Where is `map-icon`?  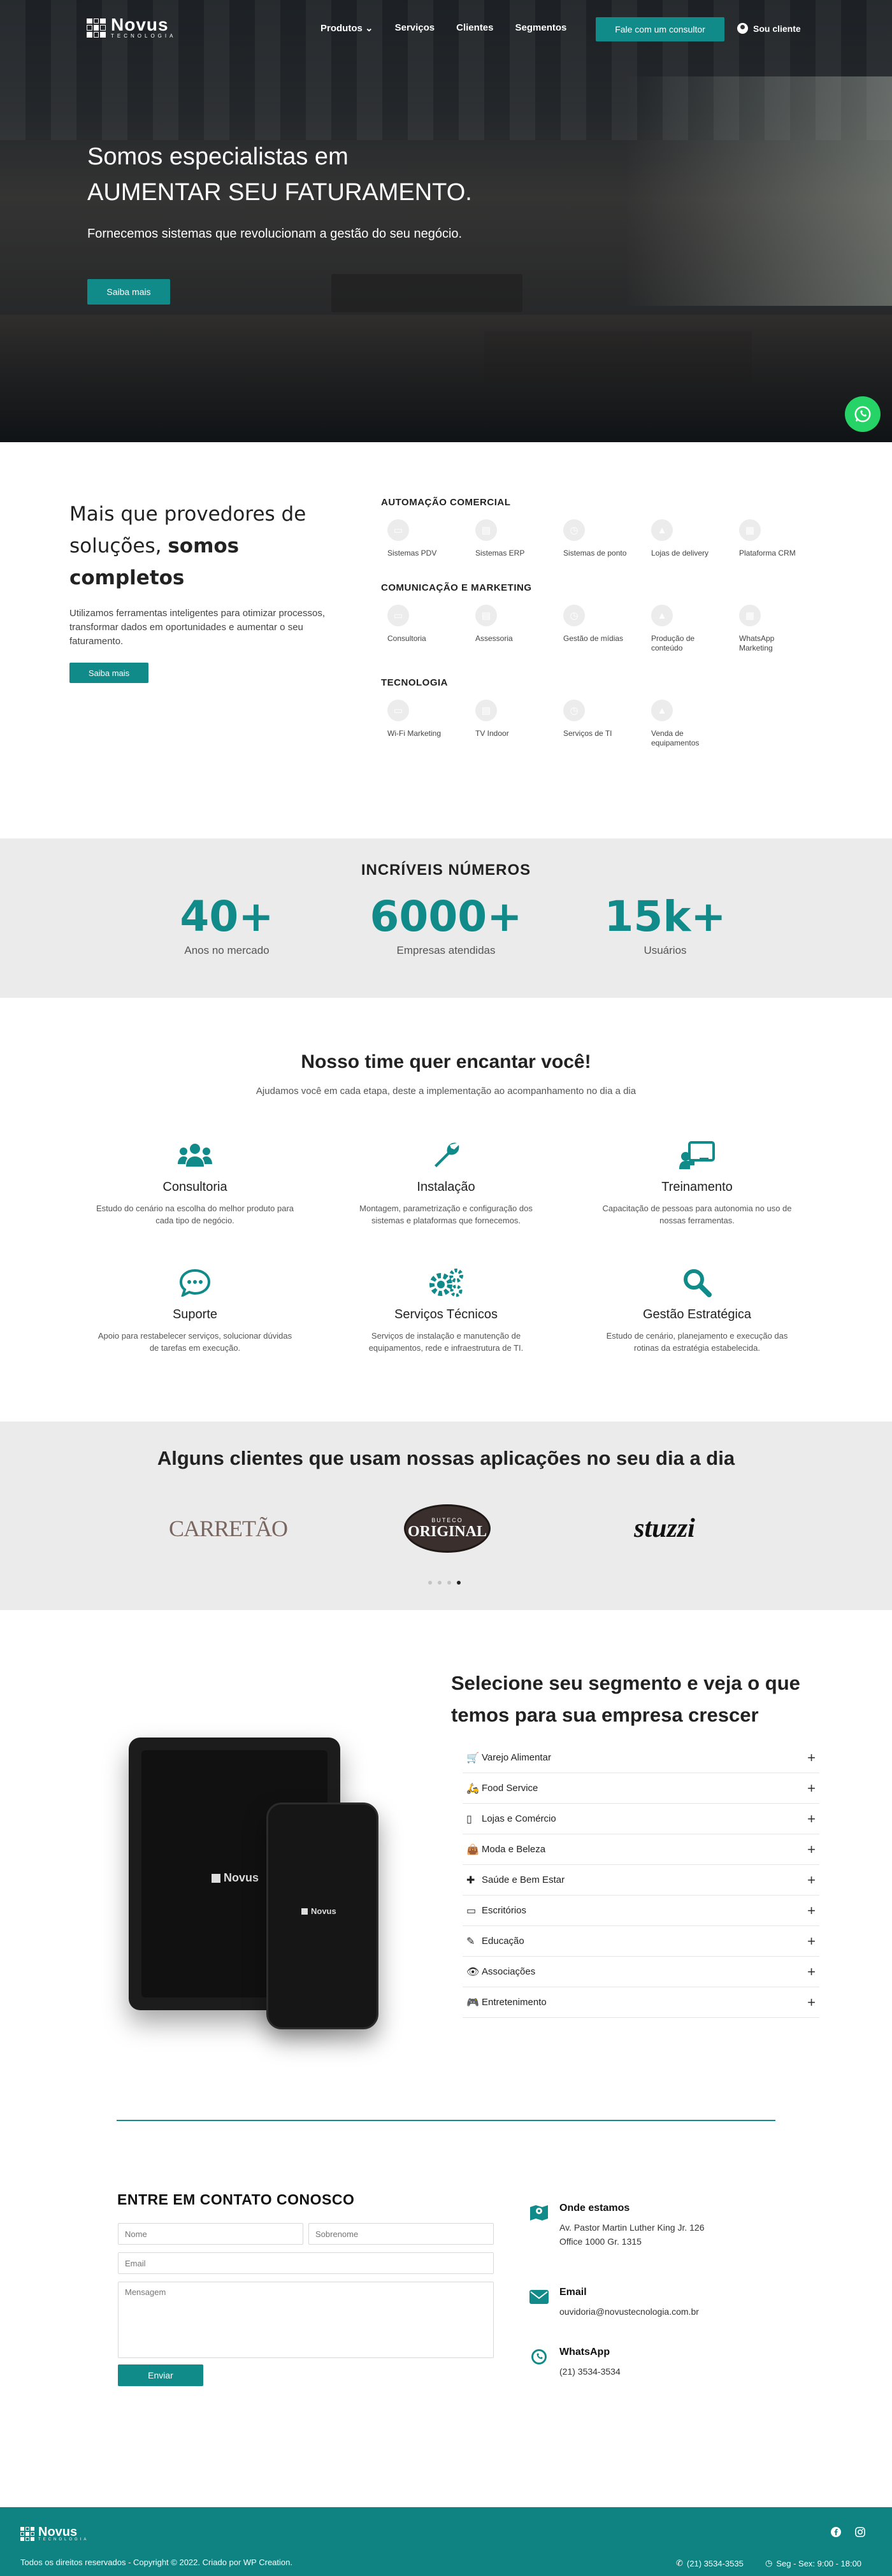 map-icon is located at coordinates (539, 2213).